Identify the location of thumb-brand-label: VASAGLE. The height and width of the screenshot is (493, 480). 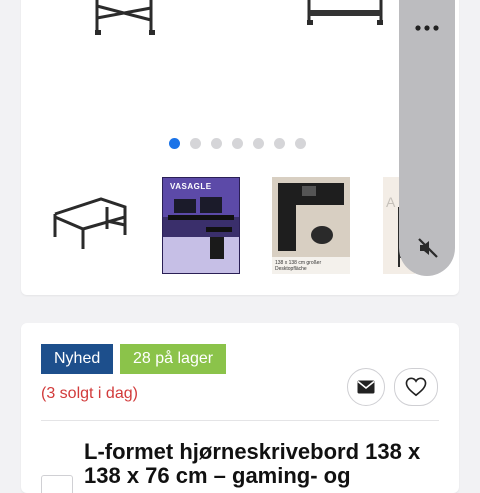
(191, 186).